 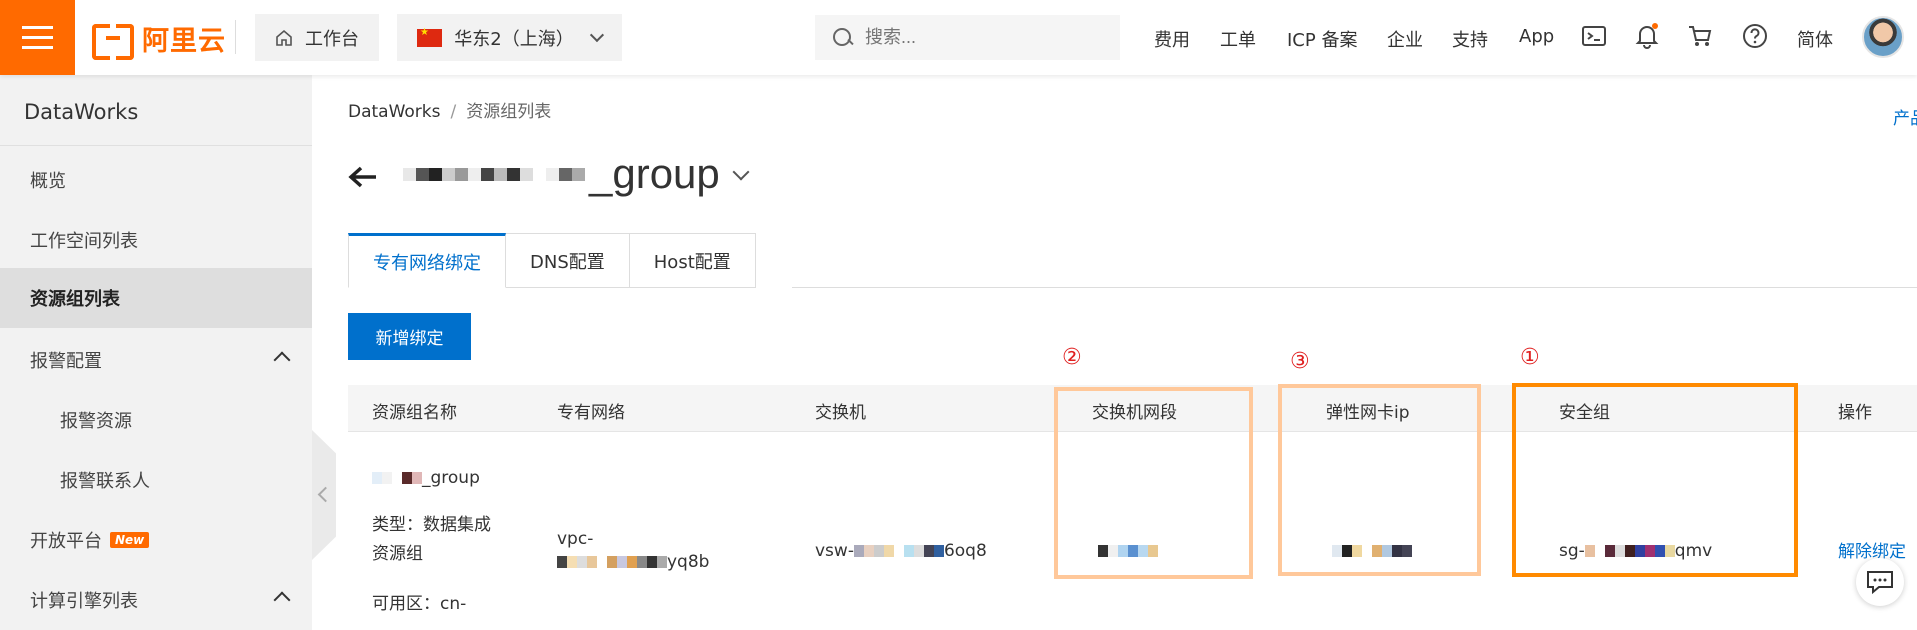 What do you see at coordinates (427, 263) in the screenshot?
I see `tab-label: 专有网络绑定` at bounding box center [427, 263].